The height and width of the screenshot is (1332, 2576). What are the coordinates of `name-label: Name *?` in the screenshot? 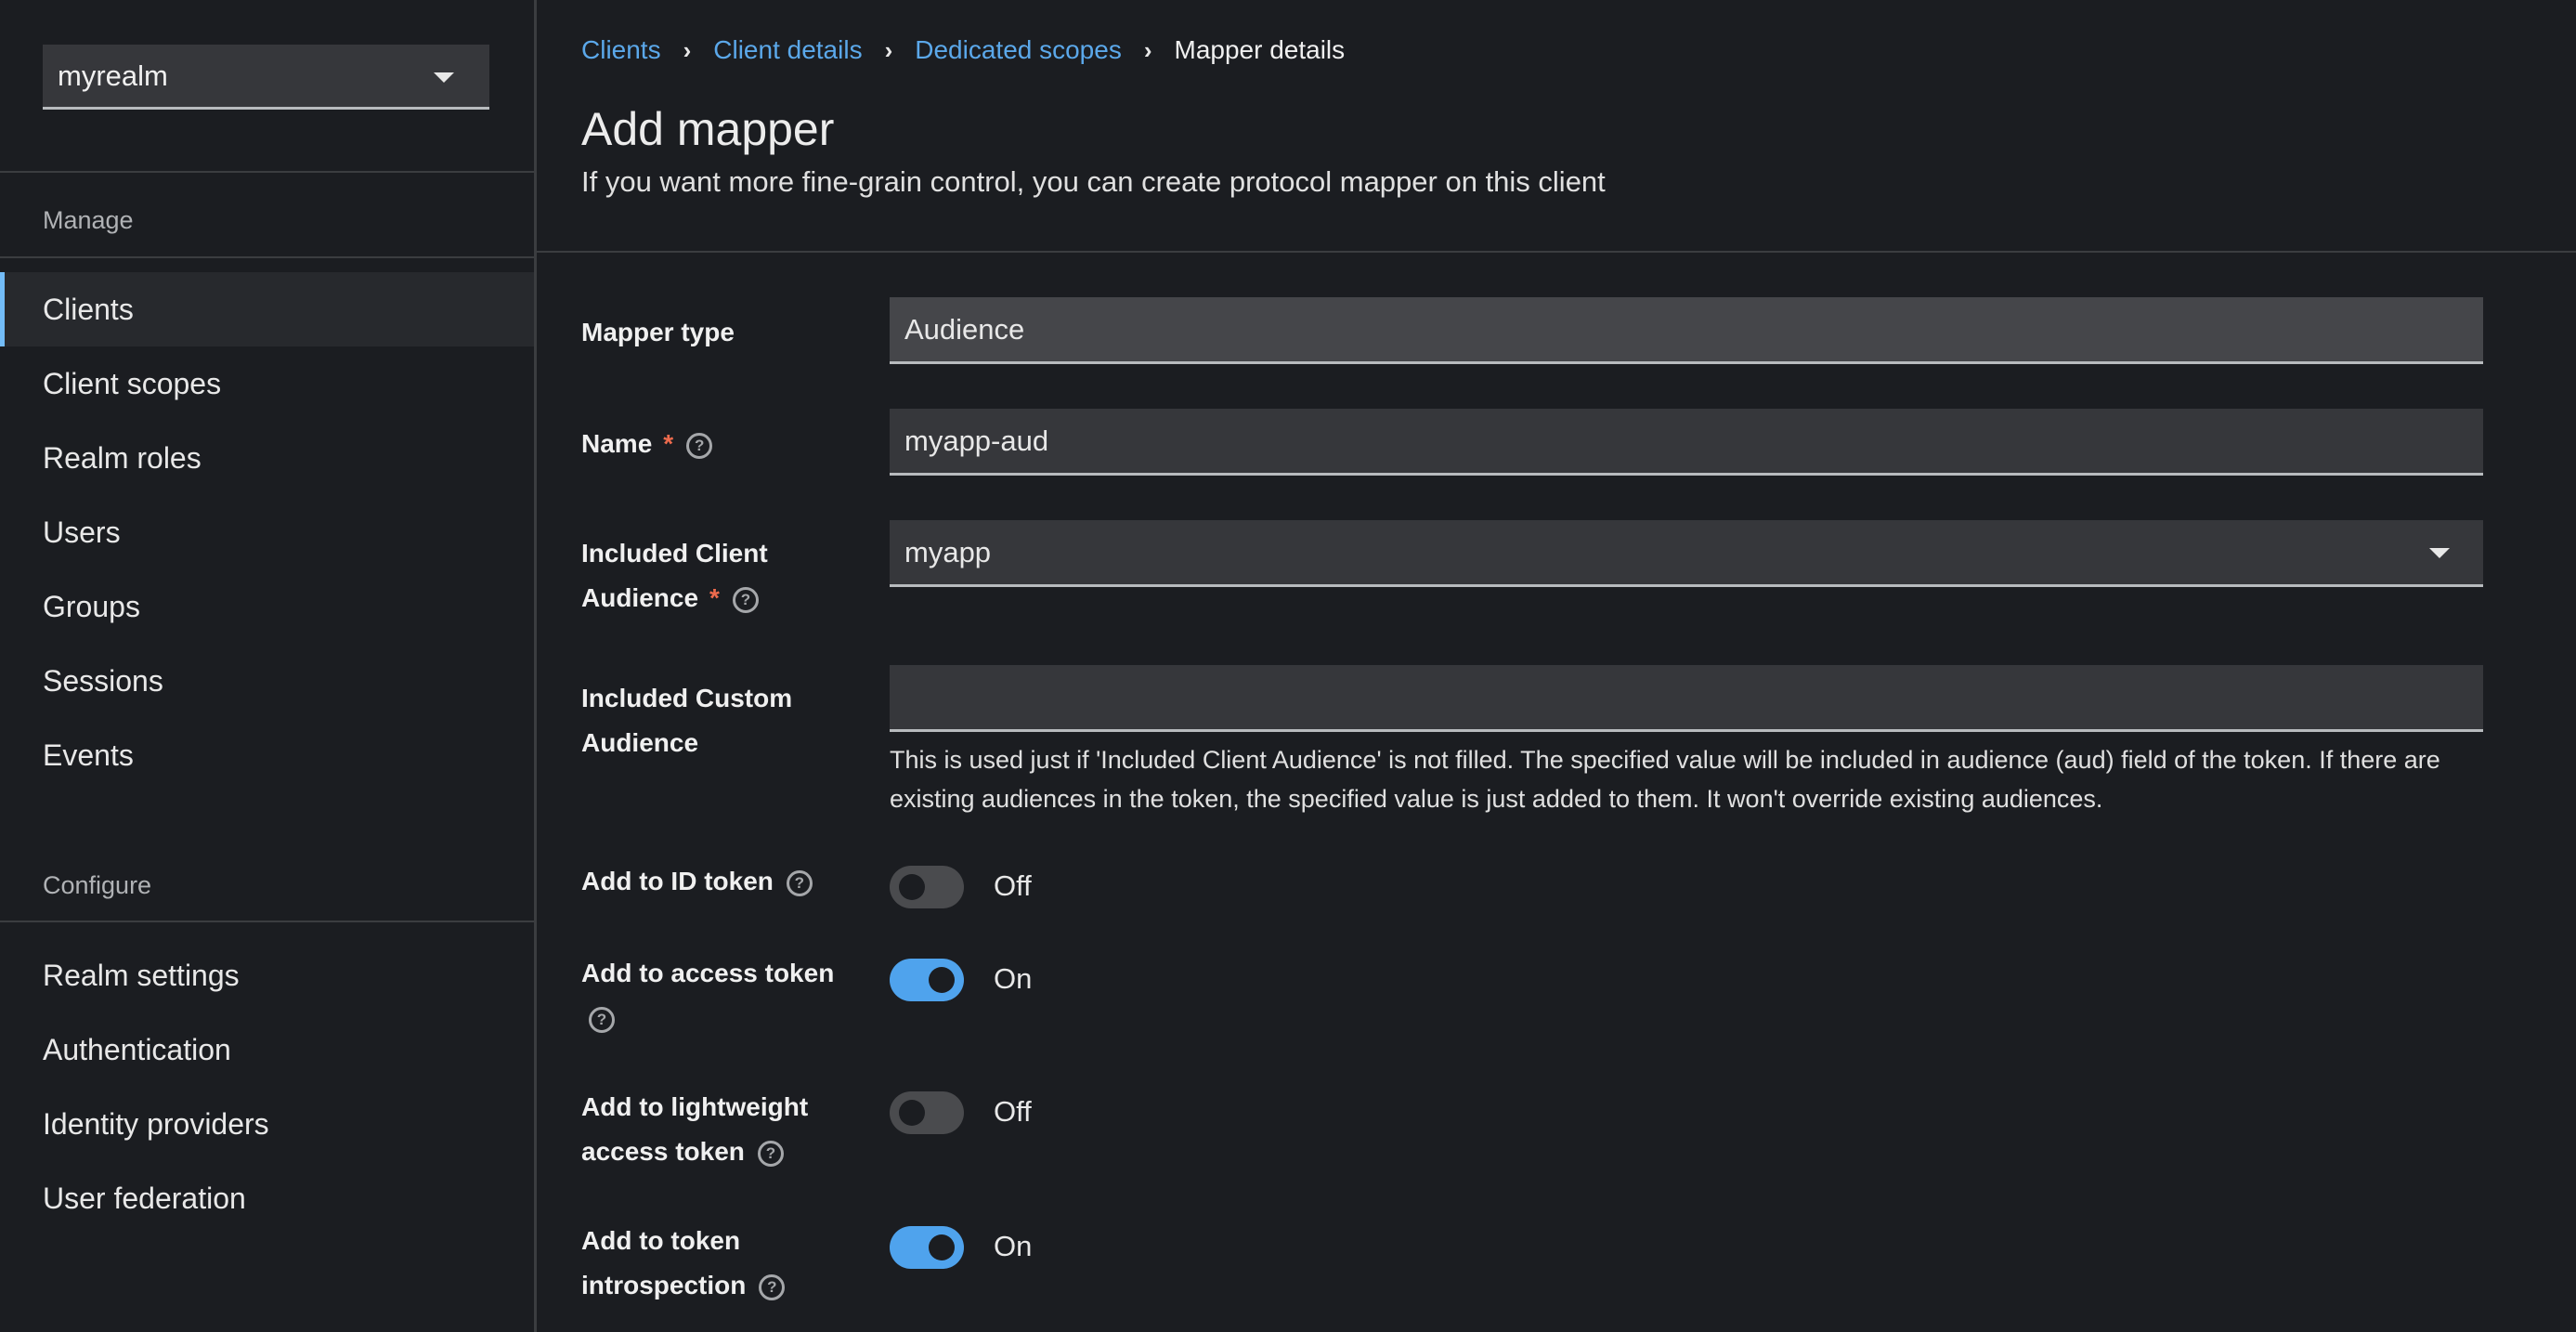 It's located at (720, 444).